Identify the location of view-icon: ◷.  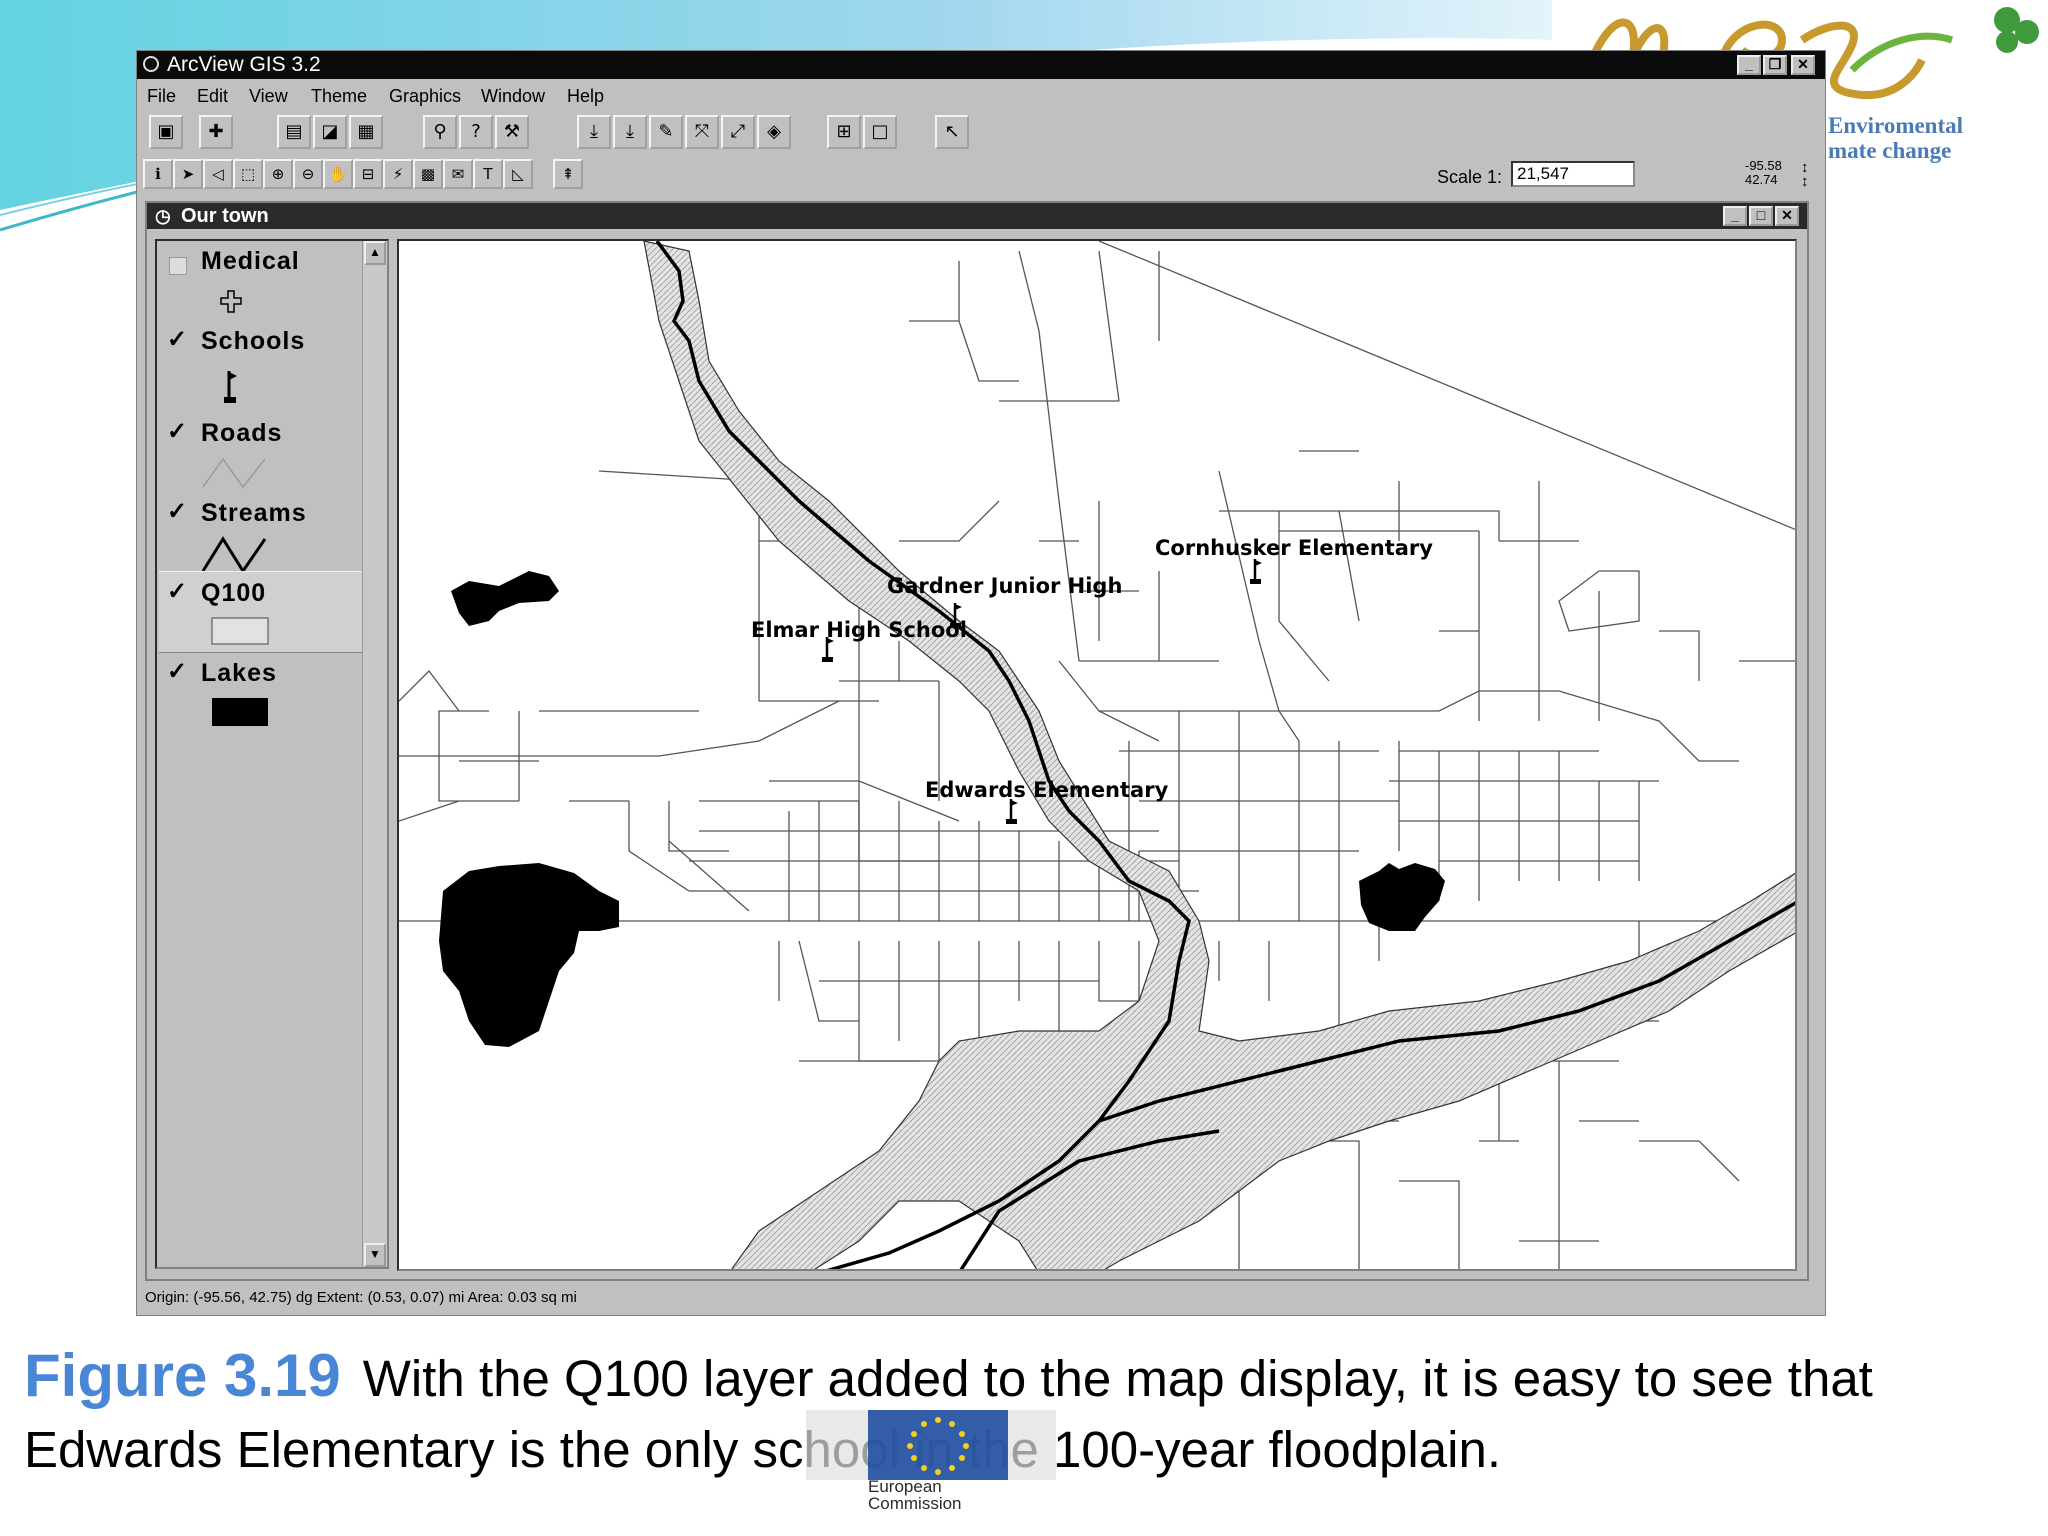
(163, 216).